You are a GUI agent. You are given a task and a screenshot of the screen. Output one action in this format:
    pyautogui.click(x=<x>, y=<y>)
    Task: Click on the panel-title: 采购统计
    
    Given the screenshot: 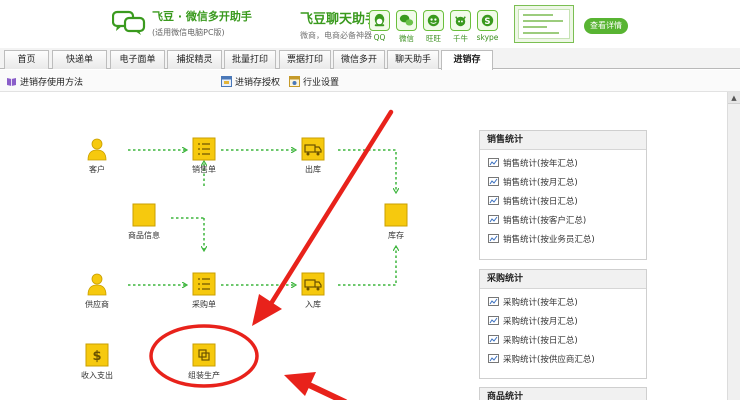 What is the action you would take?
    pyautogui.click(x=563, y=279)
    